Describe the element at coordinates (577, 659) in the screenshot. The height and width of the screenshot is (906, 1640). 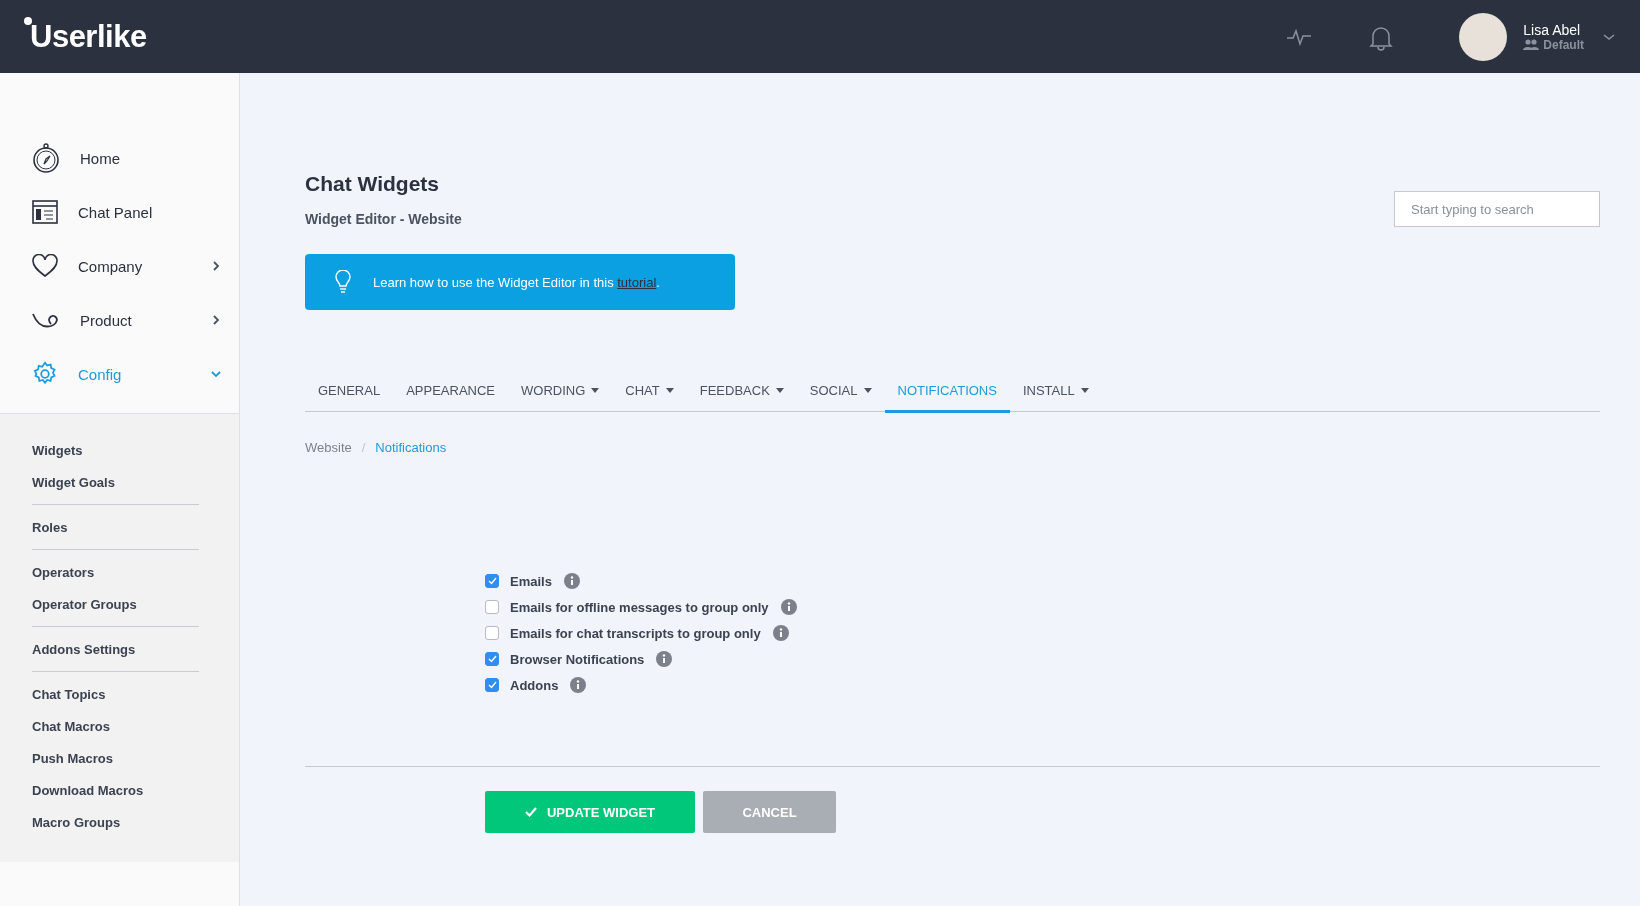
I see `option-label: Browser Notifications` at that location.